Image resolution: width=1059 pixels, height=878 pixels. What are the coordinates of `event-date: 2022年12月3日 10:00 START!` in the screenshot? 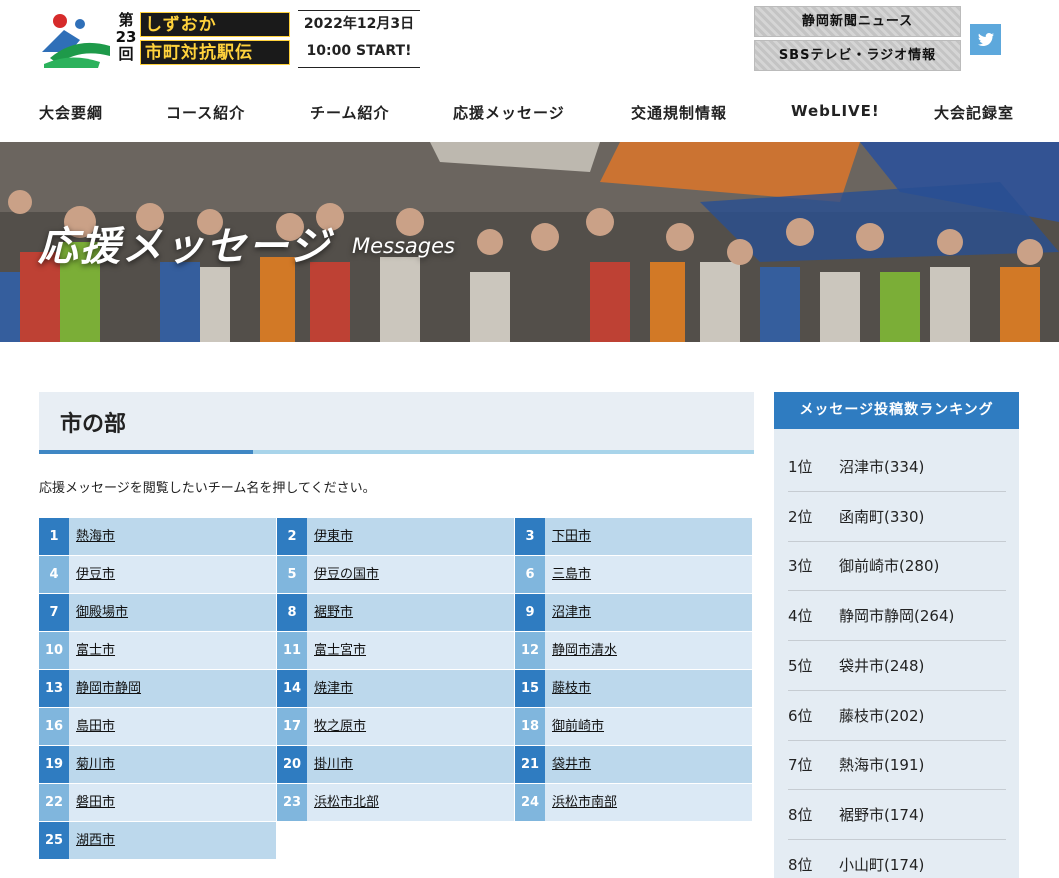 It's located at (359, 39).